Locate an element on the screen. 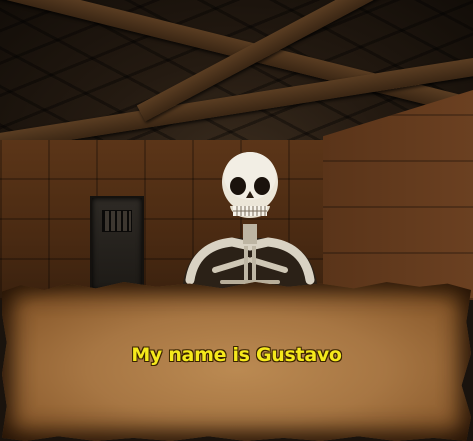  skeleton-icon is located at coordinates (250, 225).